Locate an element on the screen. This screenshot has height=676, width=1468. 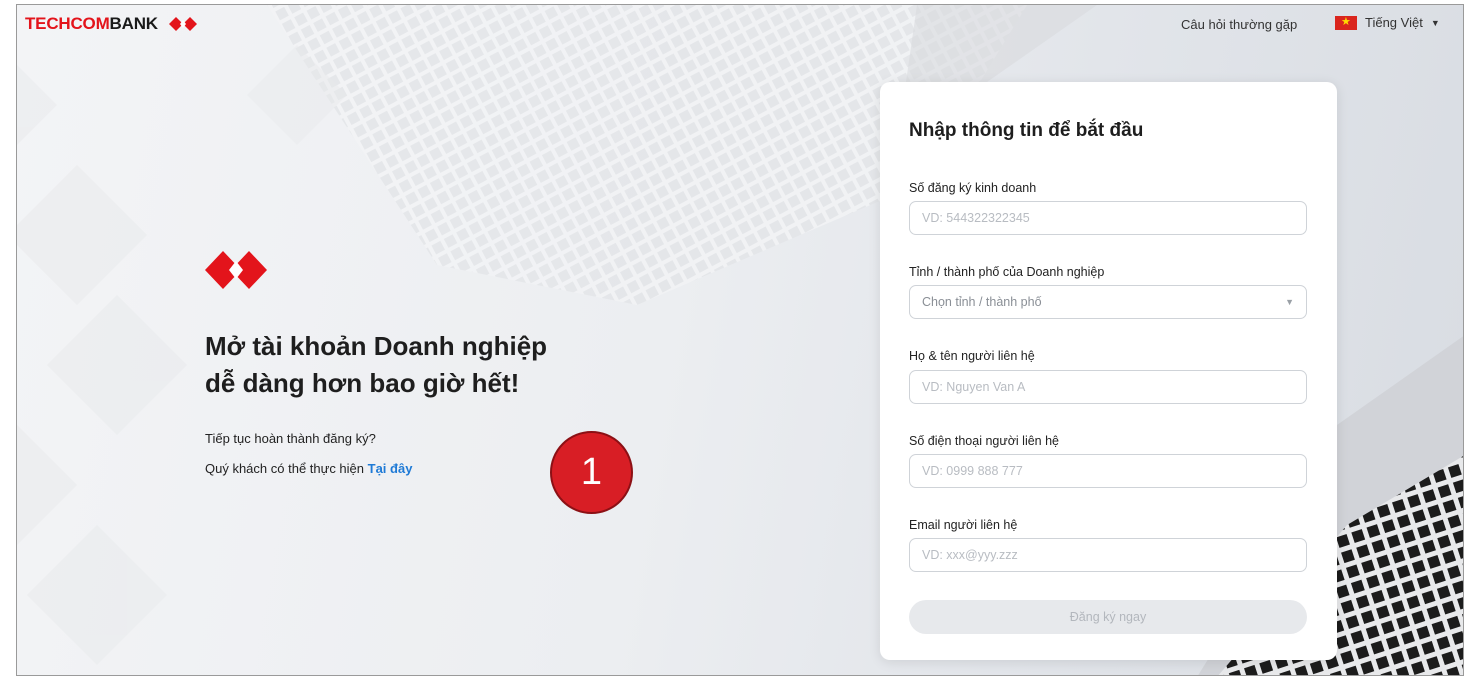
hero-title-line-2: dễ dàng hơn bao giờ hết! is located at coordinates (362, 383).